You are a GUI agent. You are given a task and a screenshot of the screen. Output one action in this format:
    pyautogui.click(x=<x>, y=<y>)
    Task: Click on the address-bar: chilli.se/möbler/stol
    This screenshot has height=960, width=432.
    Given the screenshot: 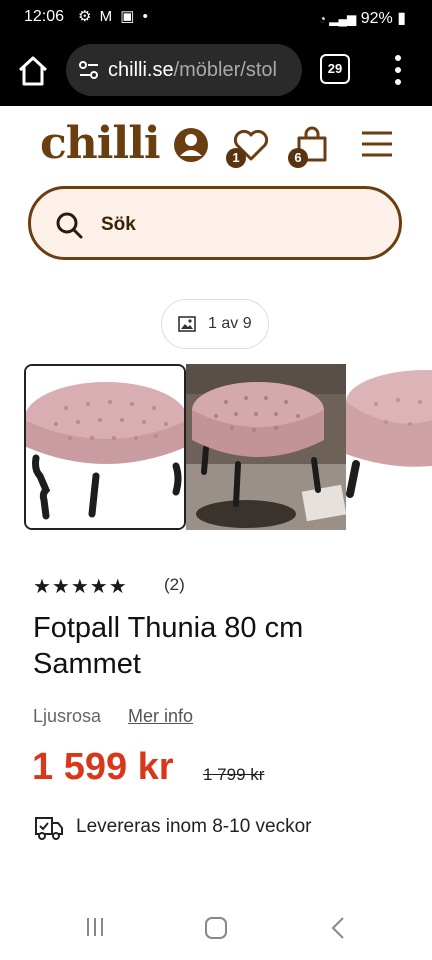 What is the action you would take?
    pyautogui.click(x=184, y=70)
    